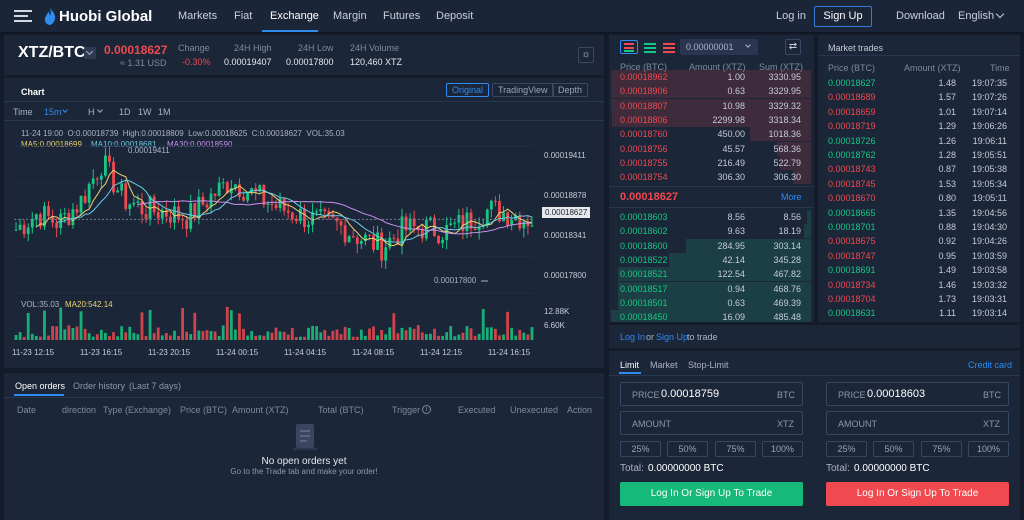 The image size is (1024, 520). What do you see at coordinates (710, 231) in the screenshot?
I see `bid-row: 0.00018602 9.63 18.19` at bounding box center [710, 231].